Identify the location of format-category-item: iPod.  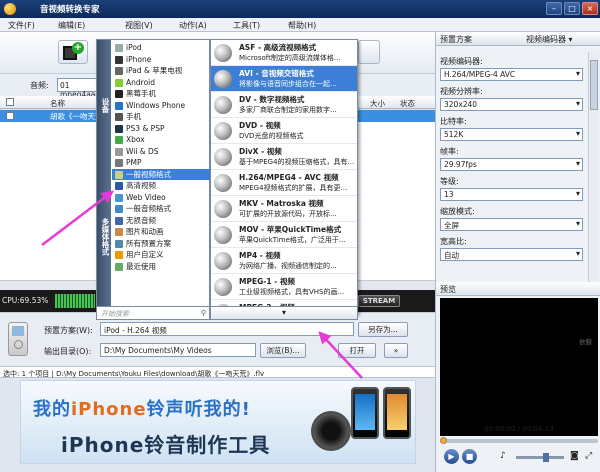
(161, 48).